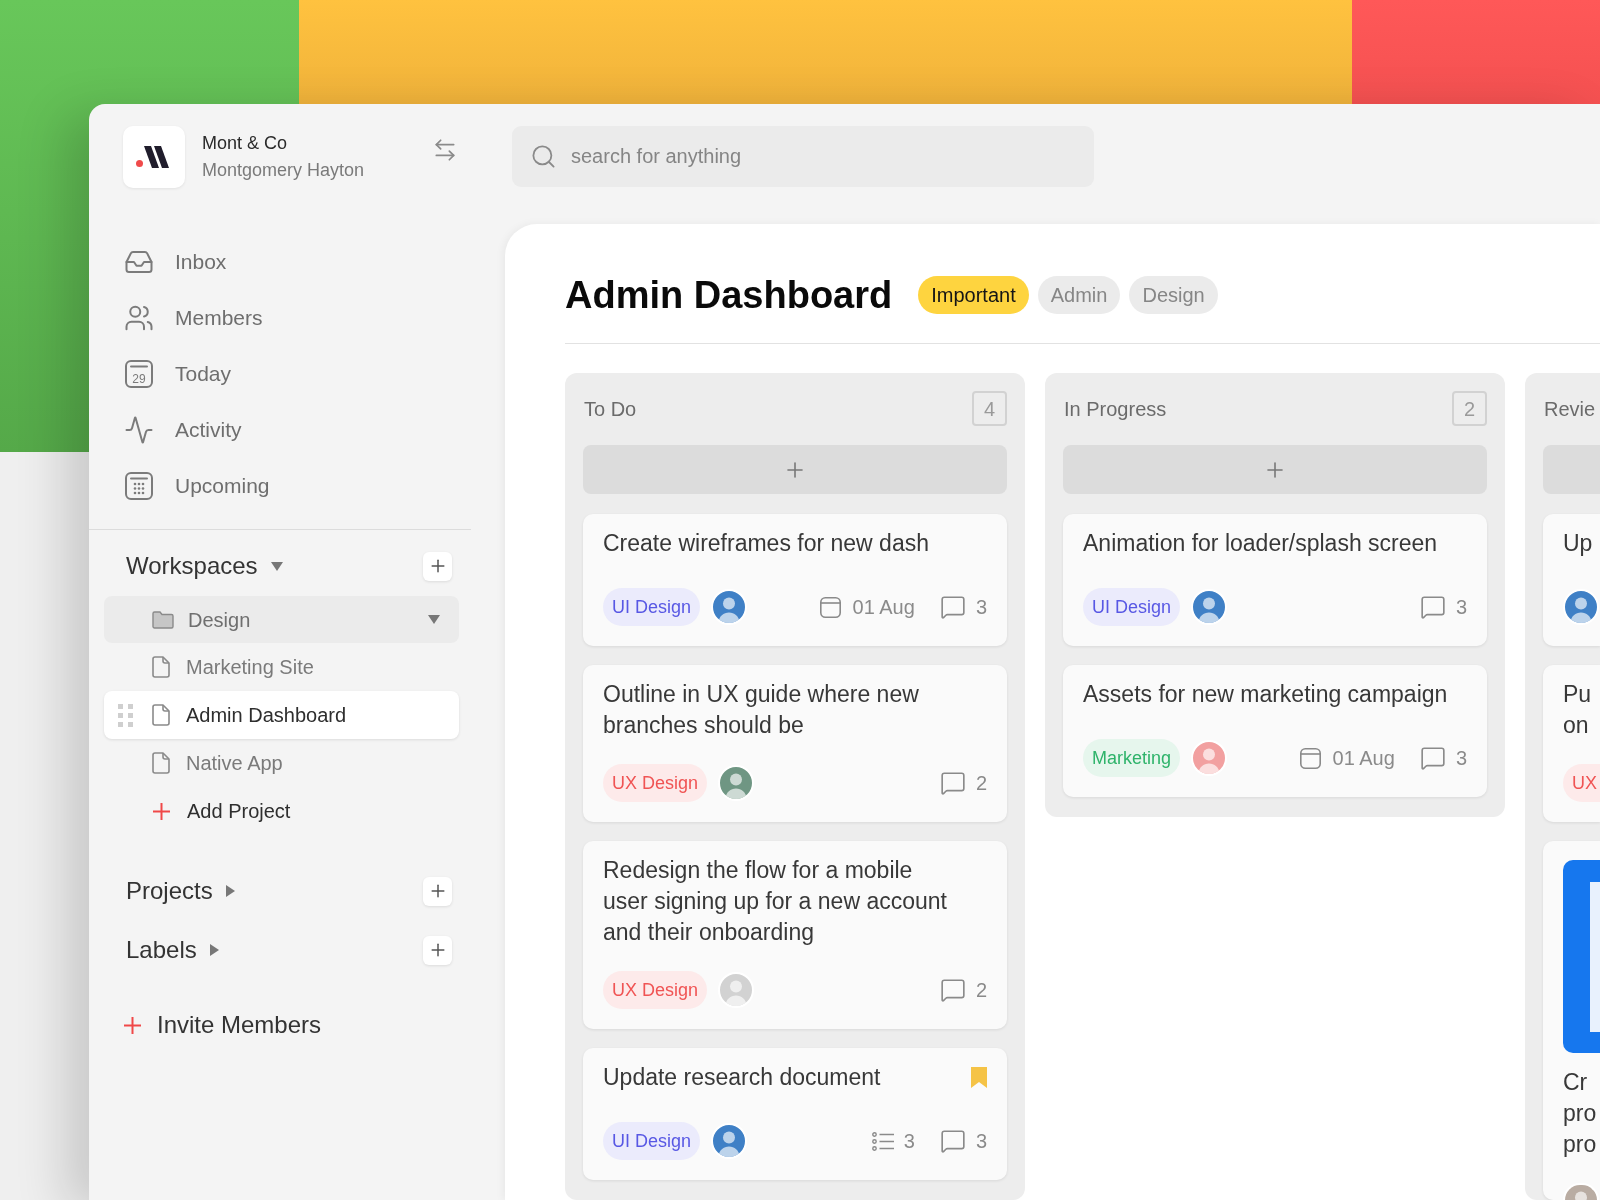  What do you see at coordinates (175, 262) in the screenshot?
I see `nav-item: Inbox` at bounding box center [175, 262].